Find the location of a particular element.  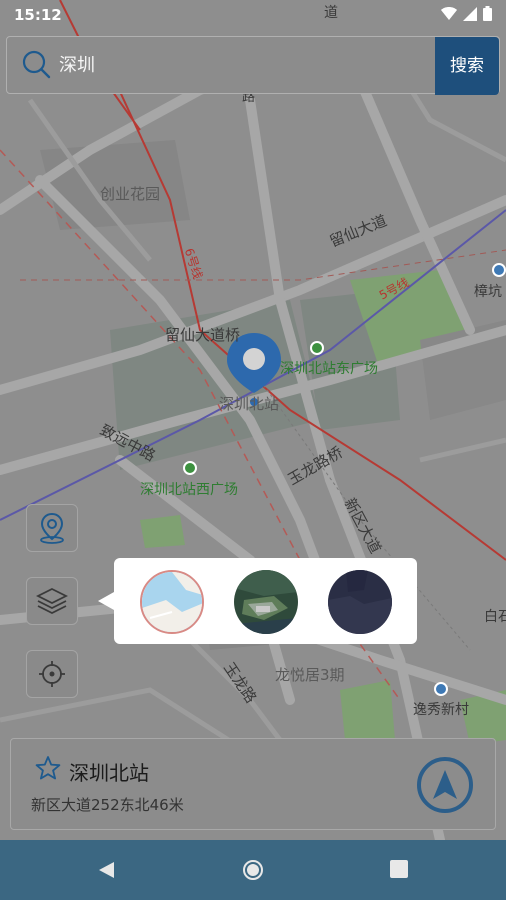

layers-button is located at coordinates (52, 601).